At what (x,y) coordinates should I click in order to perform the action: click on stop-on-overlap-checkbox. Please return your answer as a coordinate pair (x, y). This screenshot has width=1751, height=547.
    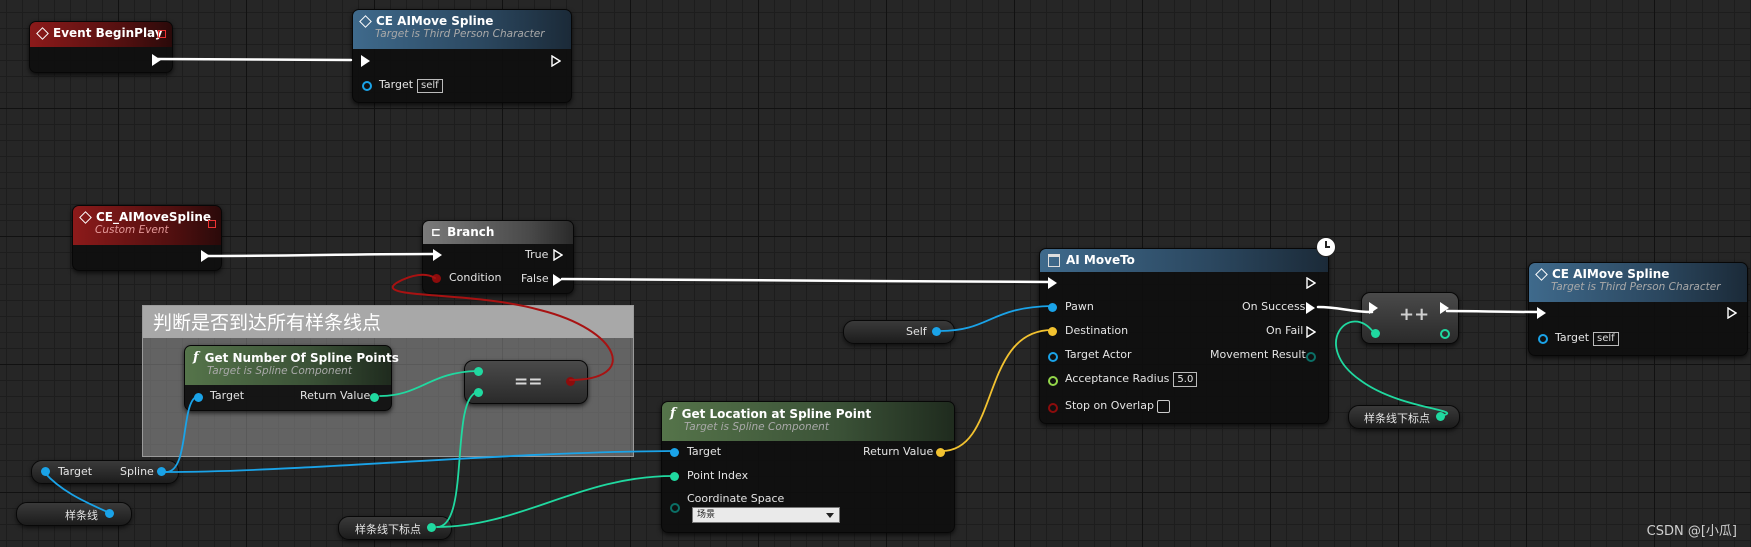
    Looking at the image, I should click on (1163, 406).